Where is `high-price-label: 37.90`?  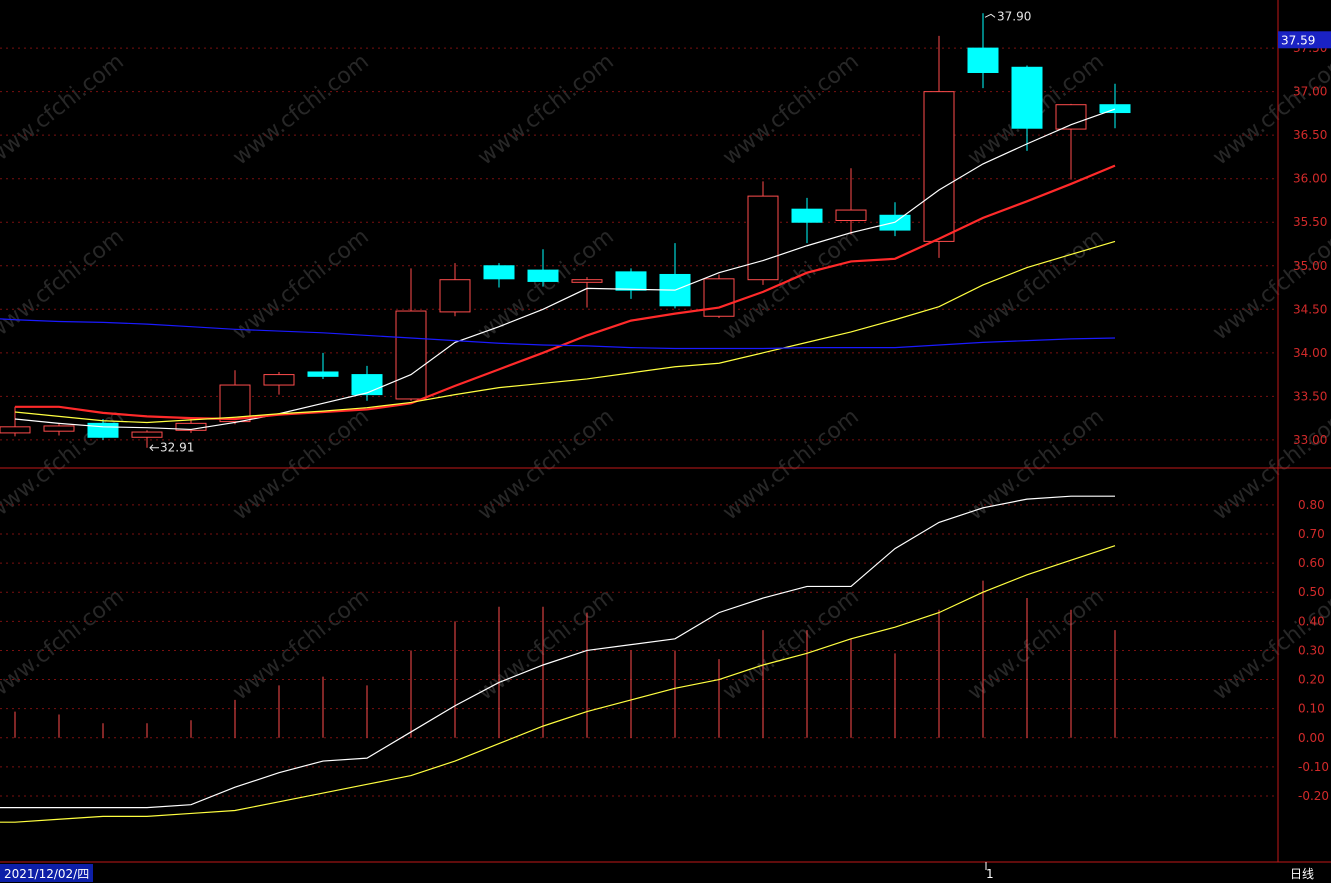 high-price-label: 37.90 is located at coordinates (1014, 16).